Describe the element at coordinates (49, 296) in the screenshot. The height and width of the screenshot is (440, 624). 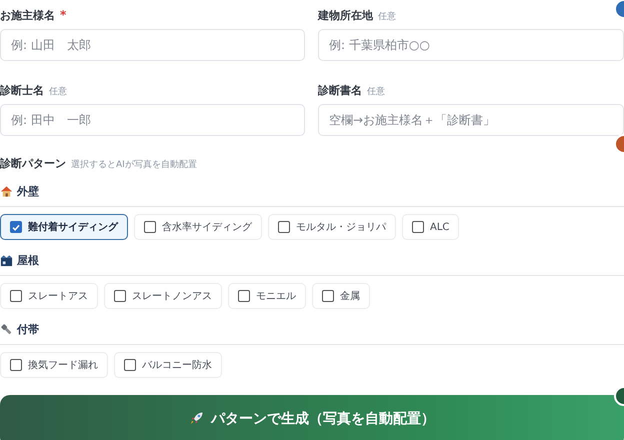
I see `checkbox-option: スレートアス` at that location.